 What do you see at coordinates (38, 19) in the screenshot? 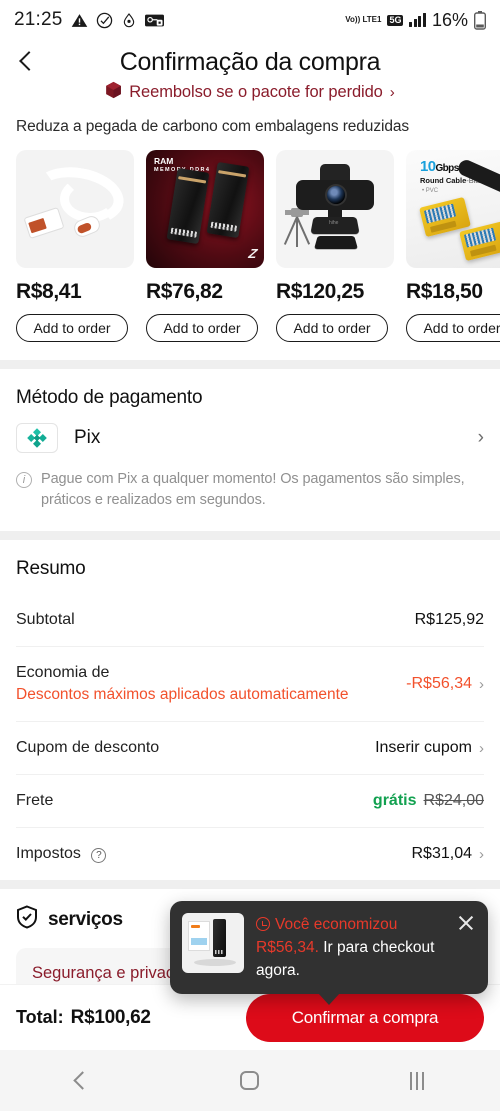
I see `status-time: 21:25` at bounding box center [38, 19].